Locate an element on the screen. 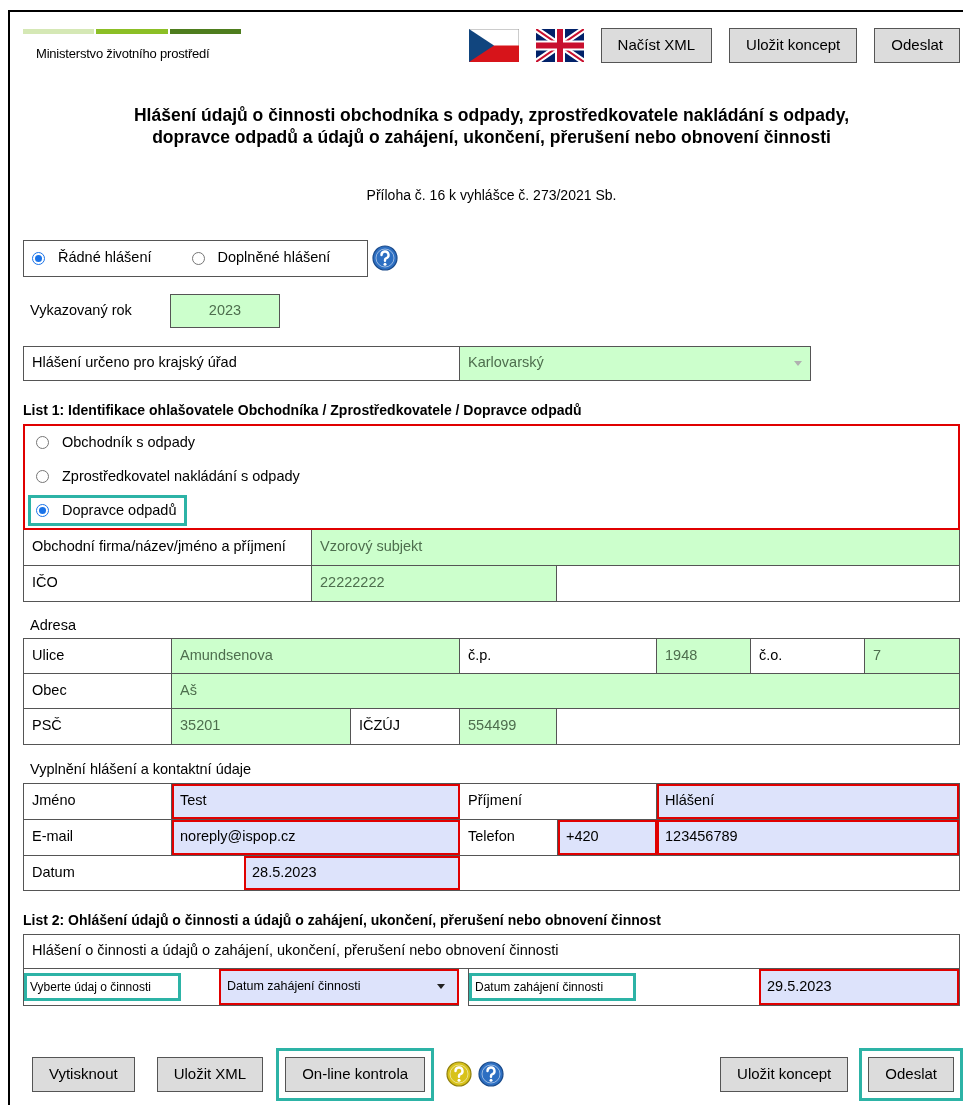 Image resolution: width=963 pixels, height=1105 pixels. form-title: Hlášení údajů o činnosti obchodníka s odpady, zprostředkovatele nakládání s odpady, is located at coordinates (491, 114).